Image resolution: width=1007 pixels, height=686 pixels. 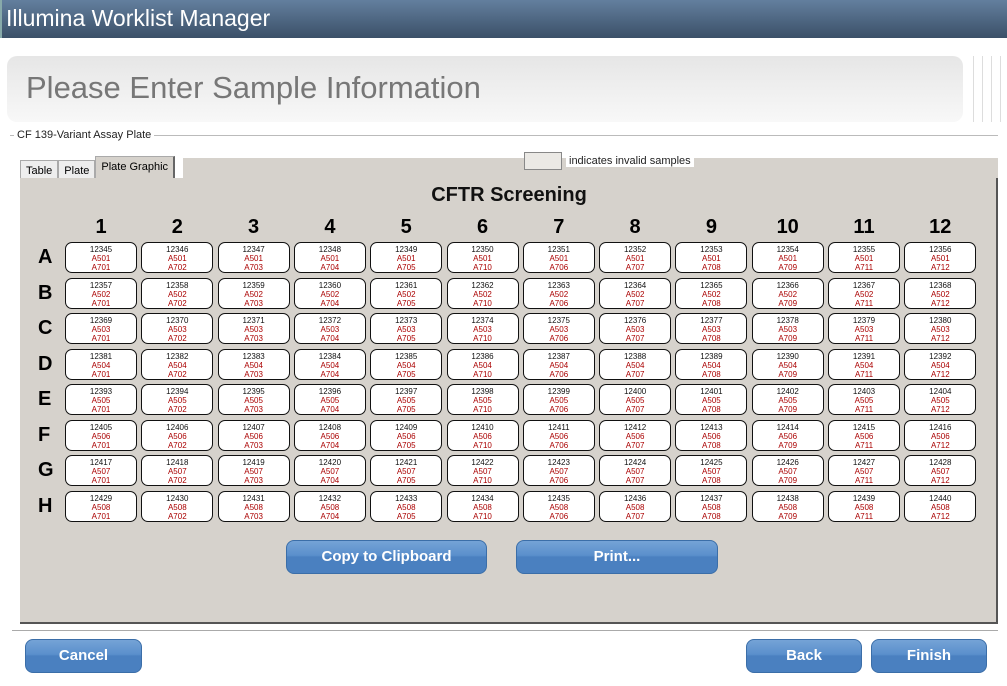 I want to click on plate-well: 12374 A503 A710, so click(x=482, y=328).